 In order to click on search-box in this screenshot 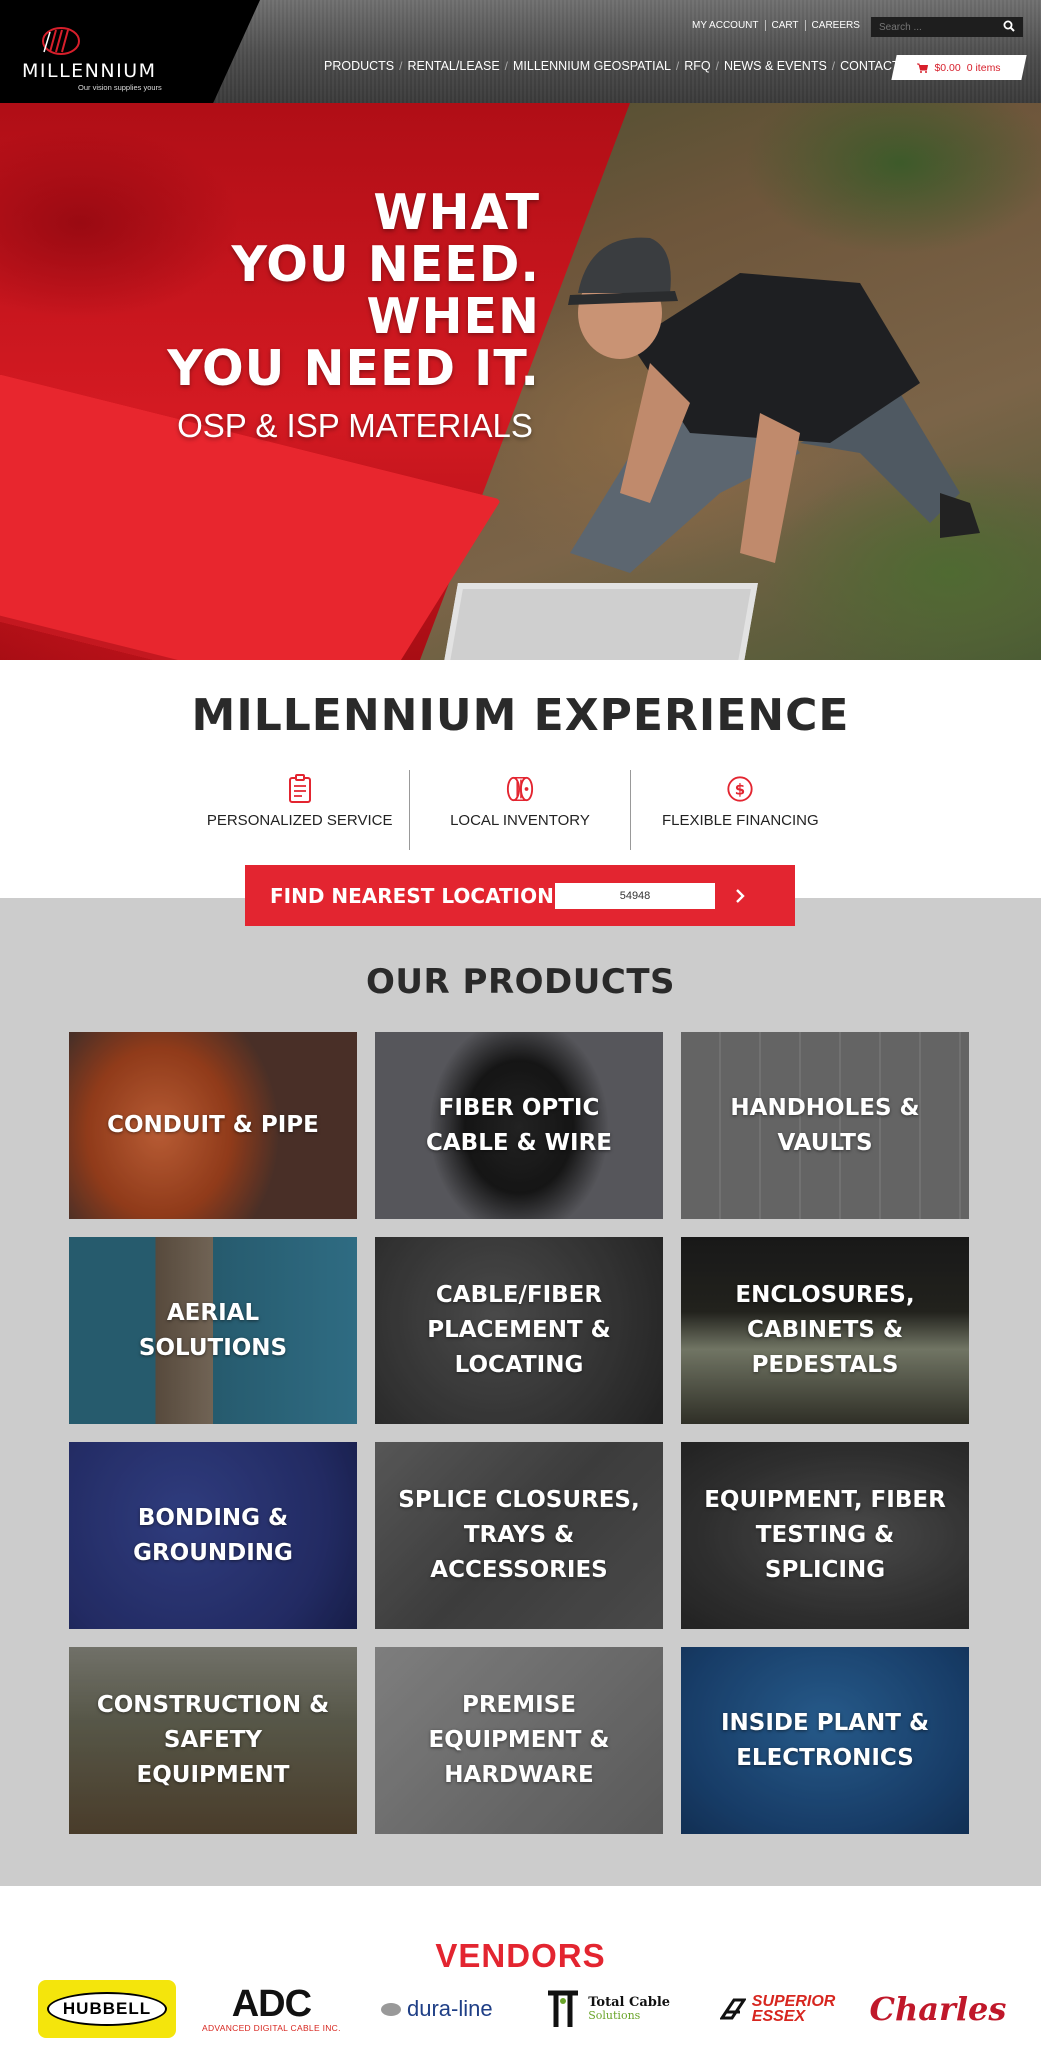, I will do `click(947, 27)`.